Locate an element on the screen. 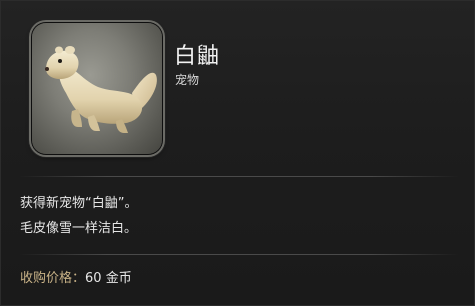 Image resolution: width=475 pixels, height=306 pixels. sell-price-label: 收购价格： is located at coordinates (53, 278).